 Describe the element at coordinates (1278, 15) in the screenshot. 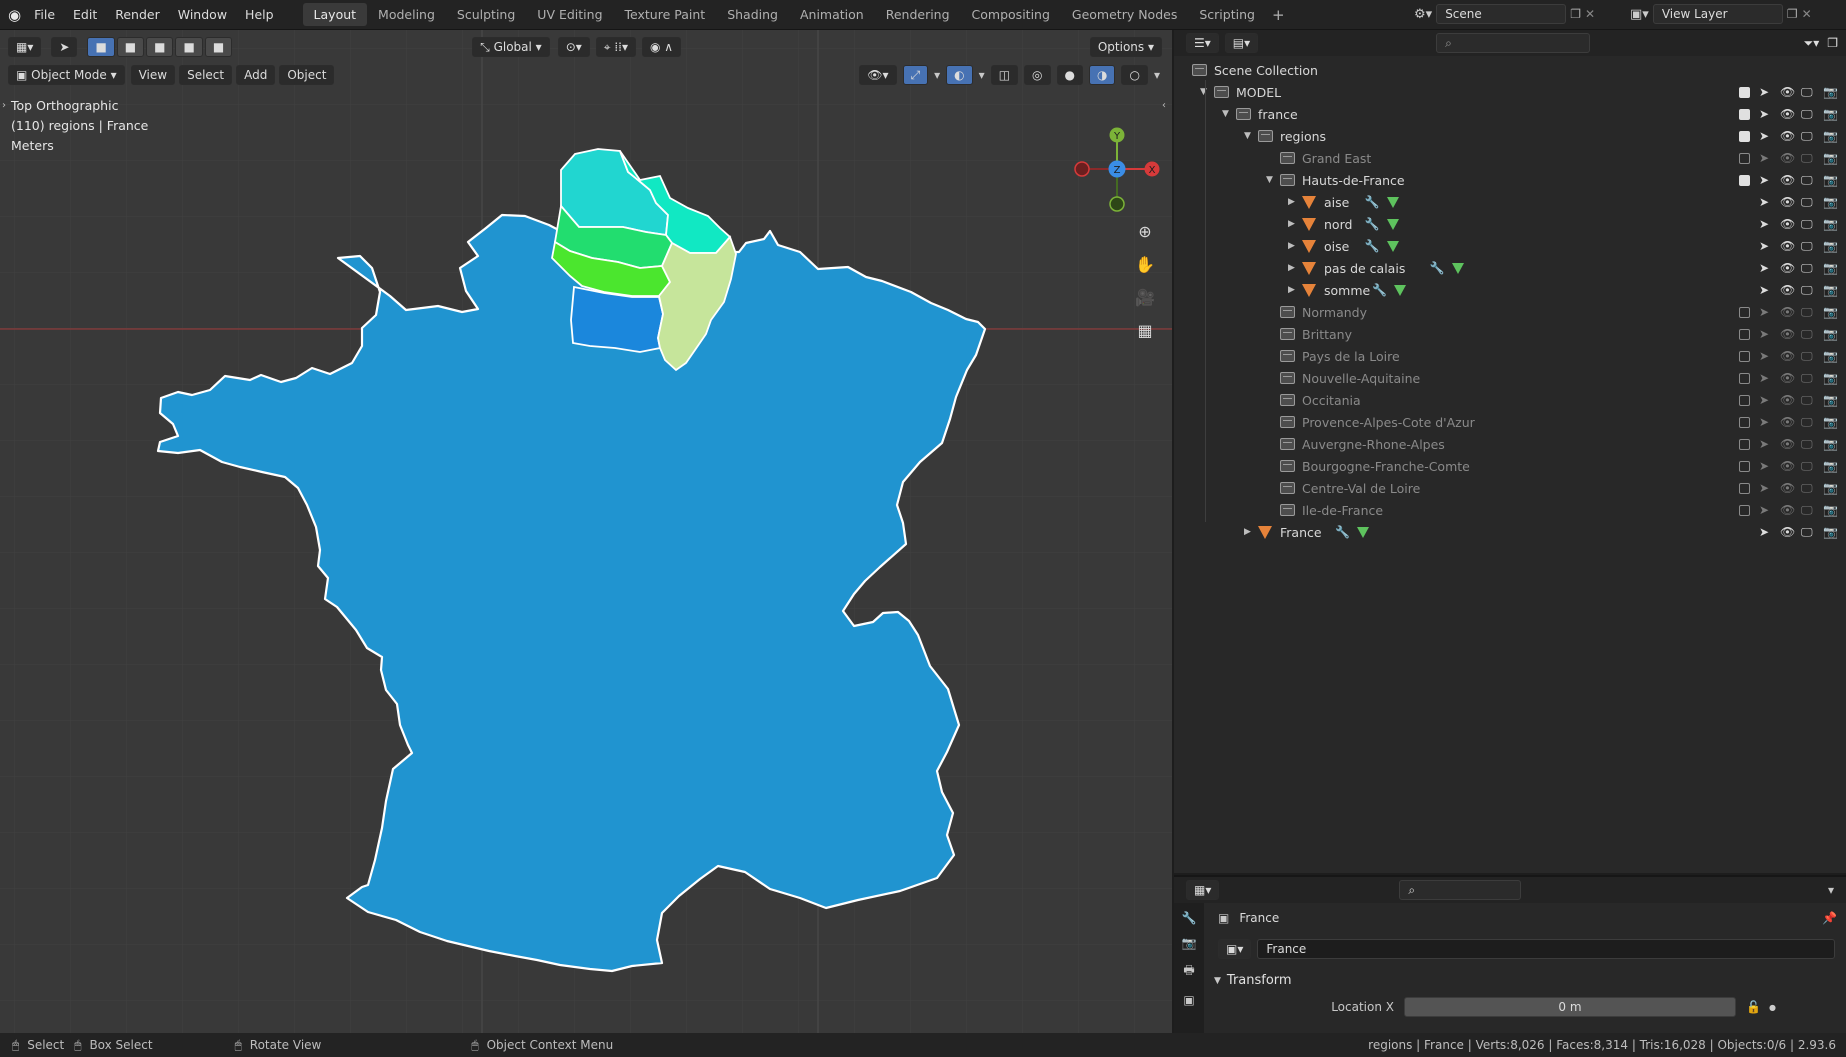

I see `add-workspace-icon: +` at that location.